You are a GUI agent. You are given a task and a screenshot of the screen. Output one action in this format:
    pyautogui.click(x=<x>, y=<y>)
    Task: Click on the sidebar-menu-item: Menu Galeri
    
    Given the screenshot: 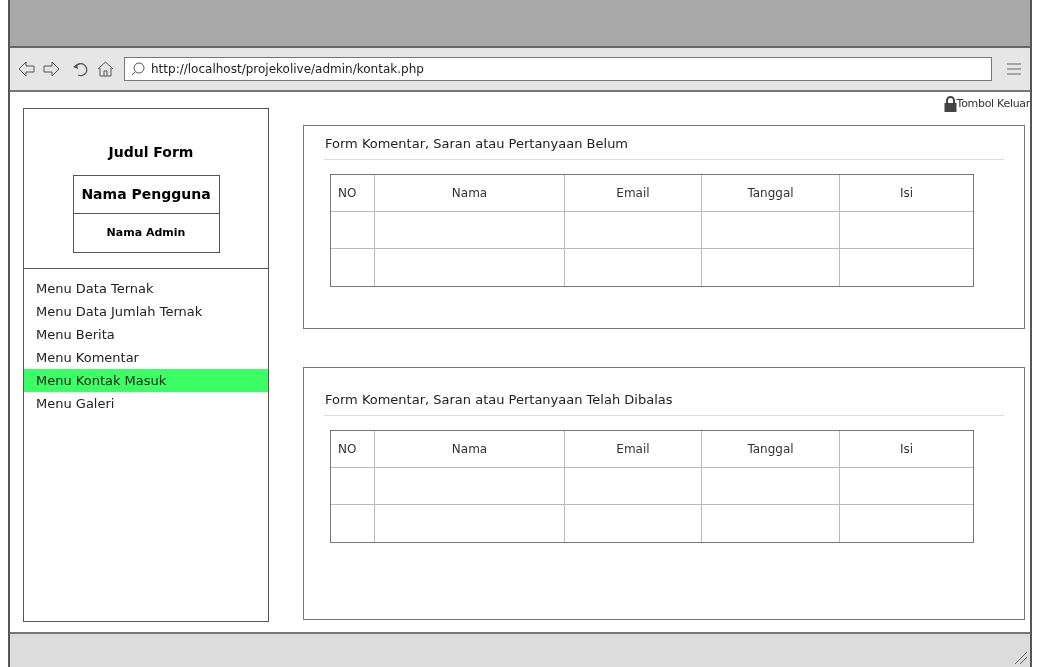 What is the action you would take?
    pyautogui.click(x=146, y=403)
    